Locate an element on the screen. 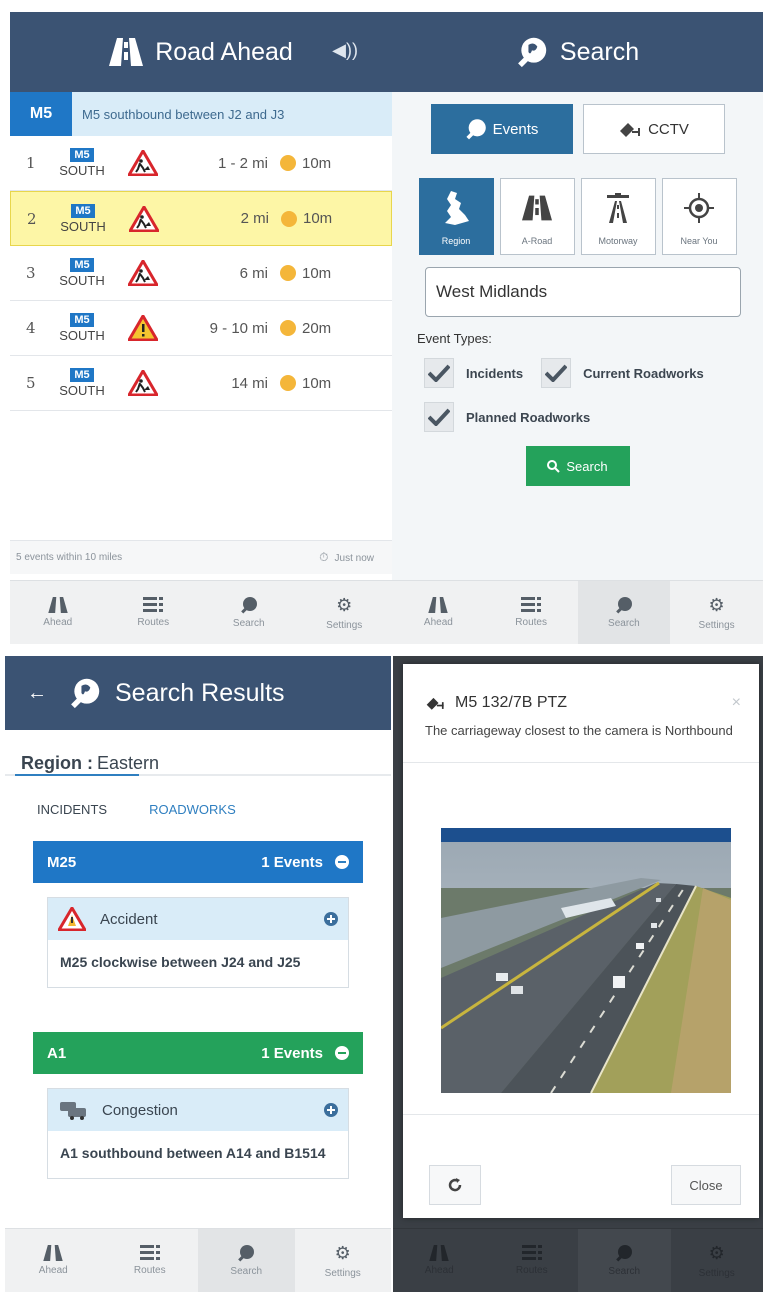  back-arrow-icon: ← is located at coordinates (37, 693).